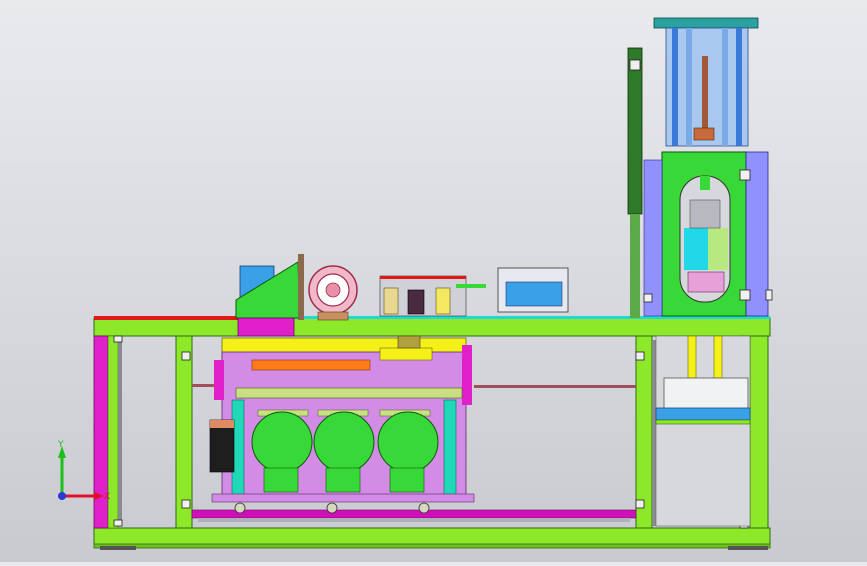 Image resolution: width=867 pixels, height=566 pixels. What do you see at coordinates (653, 238) in the screenshot?
I see `tower-left-side` at bounding box center [653, 238].